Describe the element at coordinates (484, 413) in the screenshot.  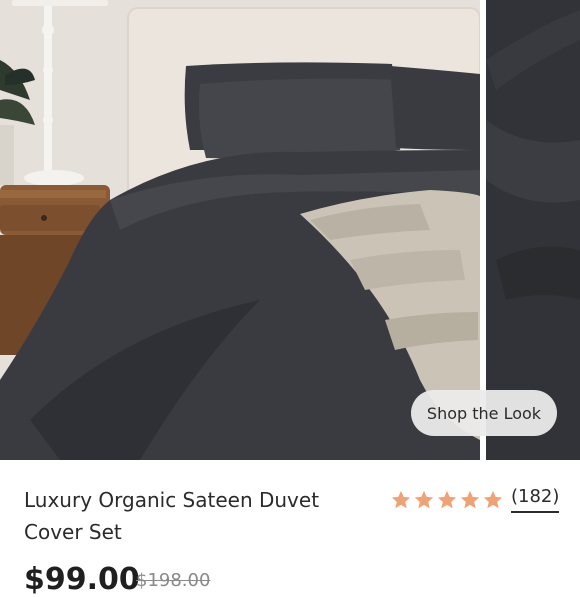
I see `shop-the-look-button: Shop the Look` at that location.